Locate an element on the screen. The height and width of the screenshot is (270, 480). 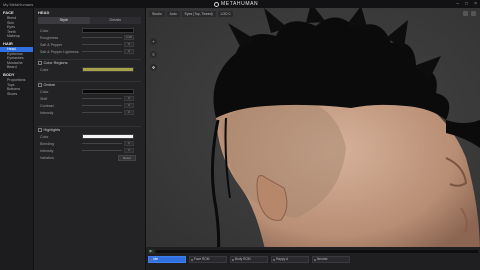
salt-pepper-label: Salt & Pepper is located at coordinates (51, 44).